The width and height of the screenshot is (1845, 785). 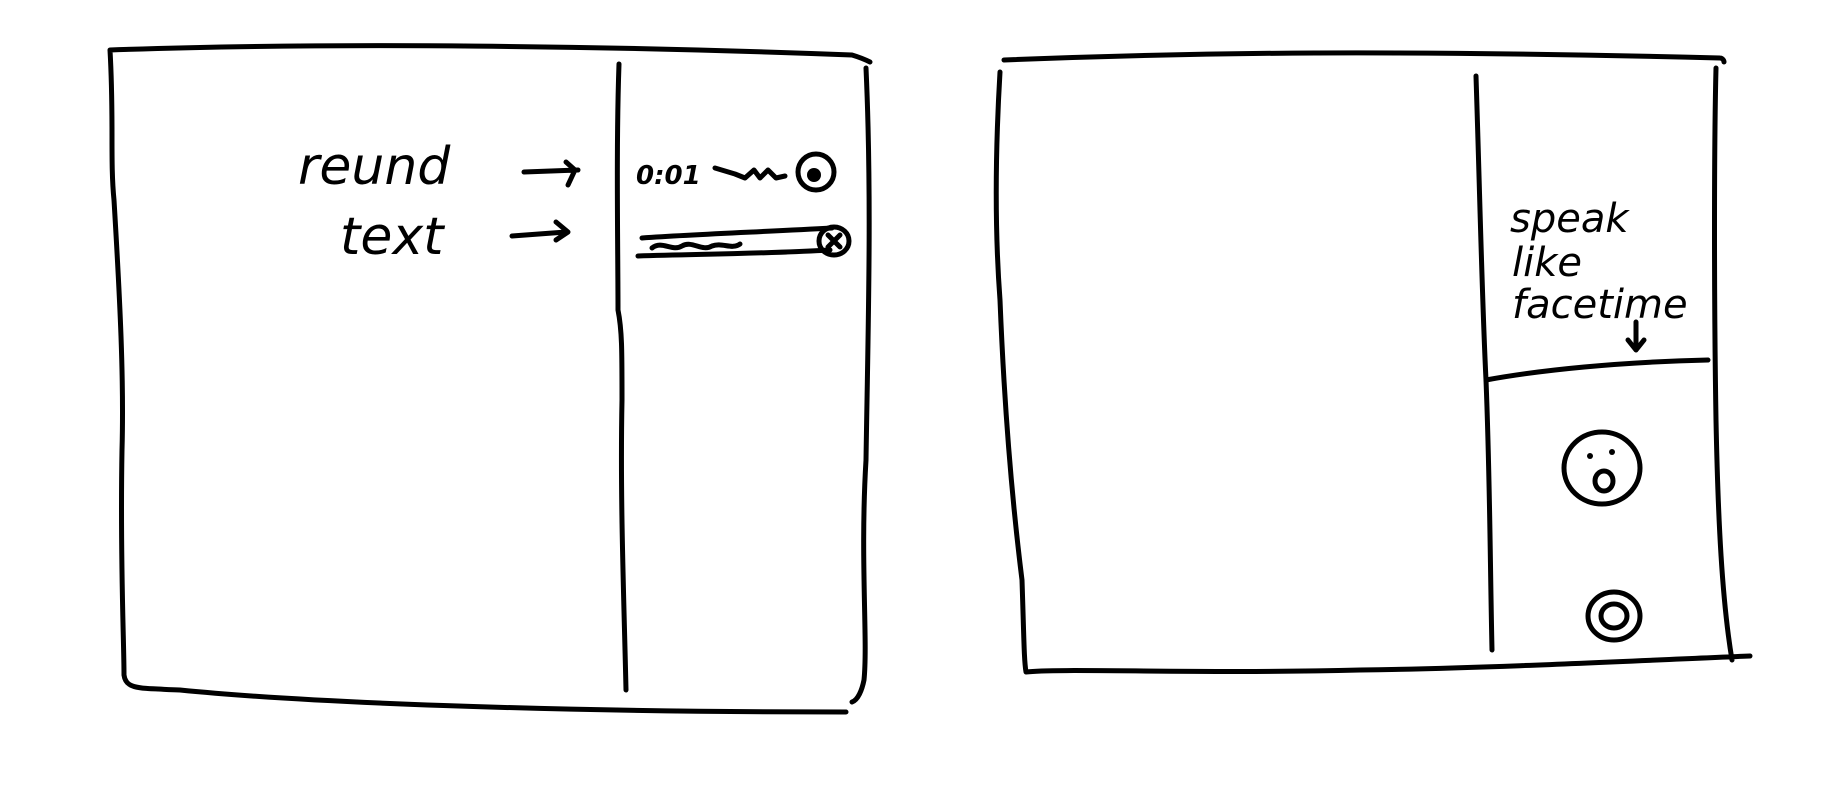 I want to click on text-input-field, so click(x=735, y=242).